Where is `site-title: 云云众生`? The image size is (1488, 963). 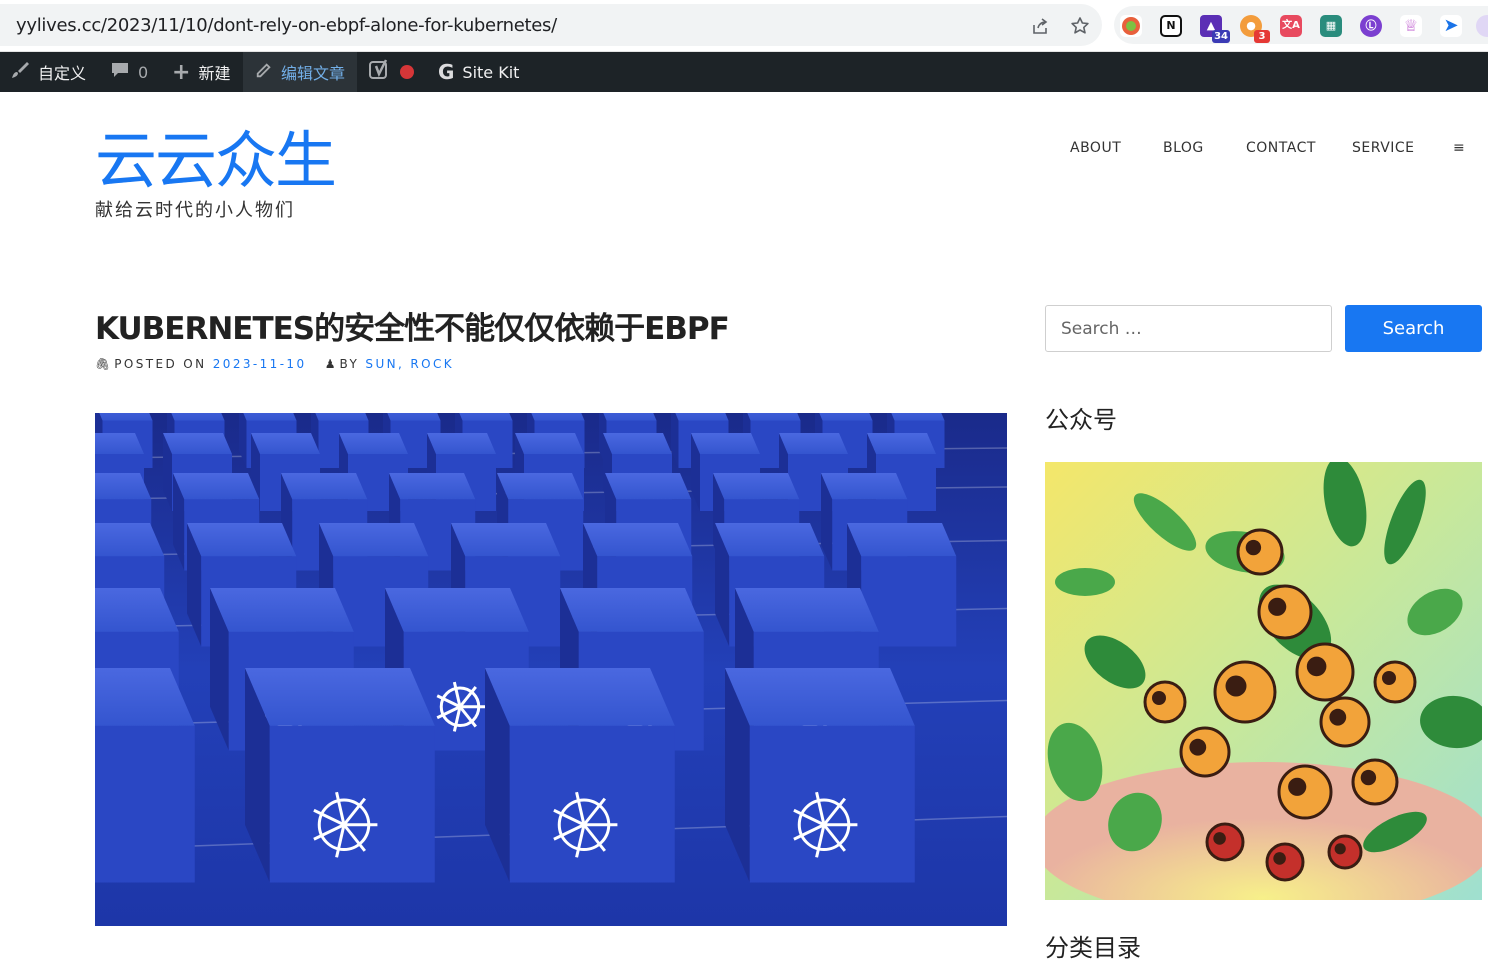 site-title: 云云众生 is located at coordinates (216, 161).